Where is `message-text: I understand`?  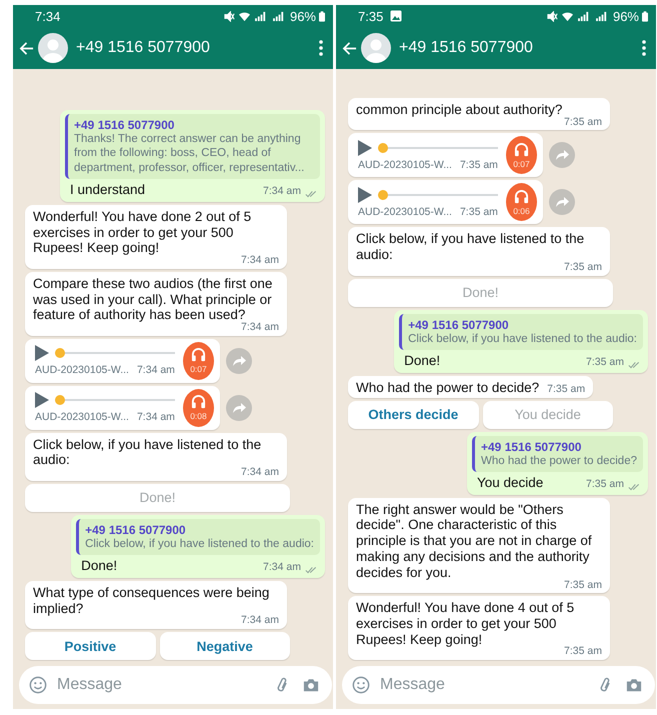
message-text: I understand is located at coordinates (108, 190).